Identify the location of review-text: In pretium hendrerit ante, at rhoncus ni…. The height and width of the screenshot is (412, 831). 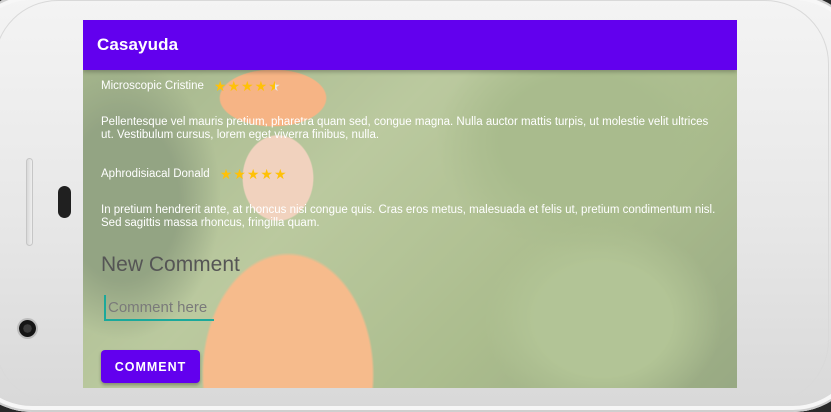
(408, 216).